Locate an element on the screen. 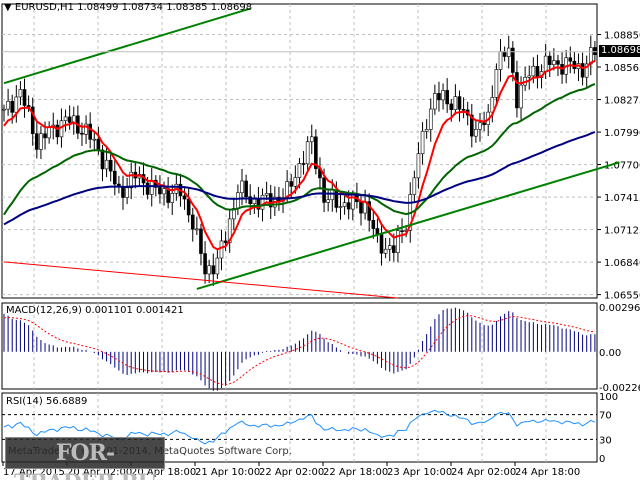 The width and height of the screenshot is (640, 480). y-tick-label: 1.08275 is located at coordinates (622, 101).